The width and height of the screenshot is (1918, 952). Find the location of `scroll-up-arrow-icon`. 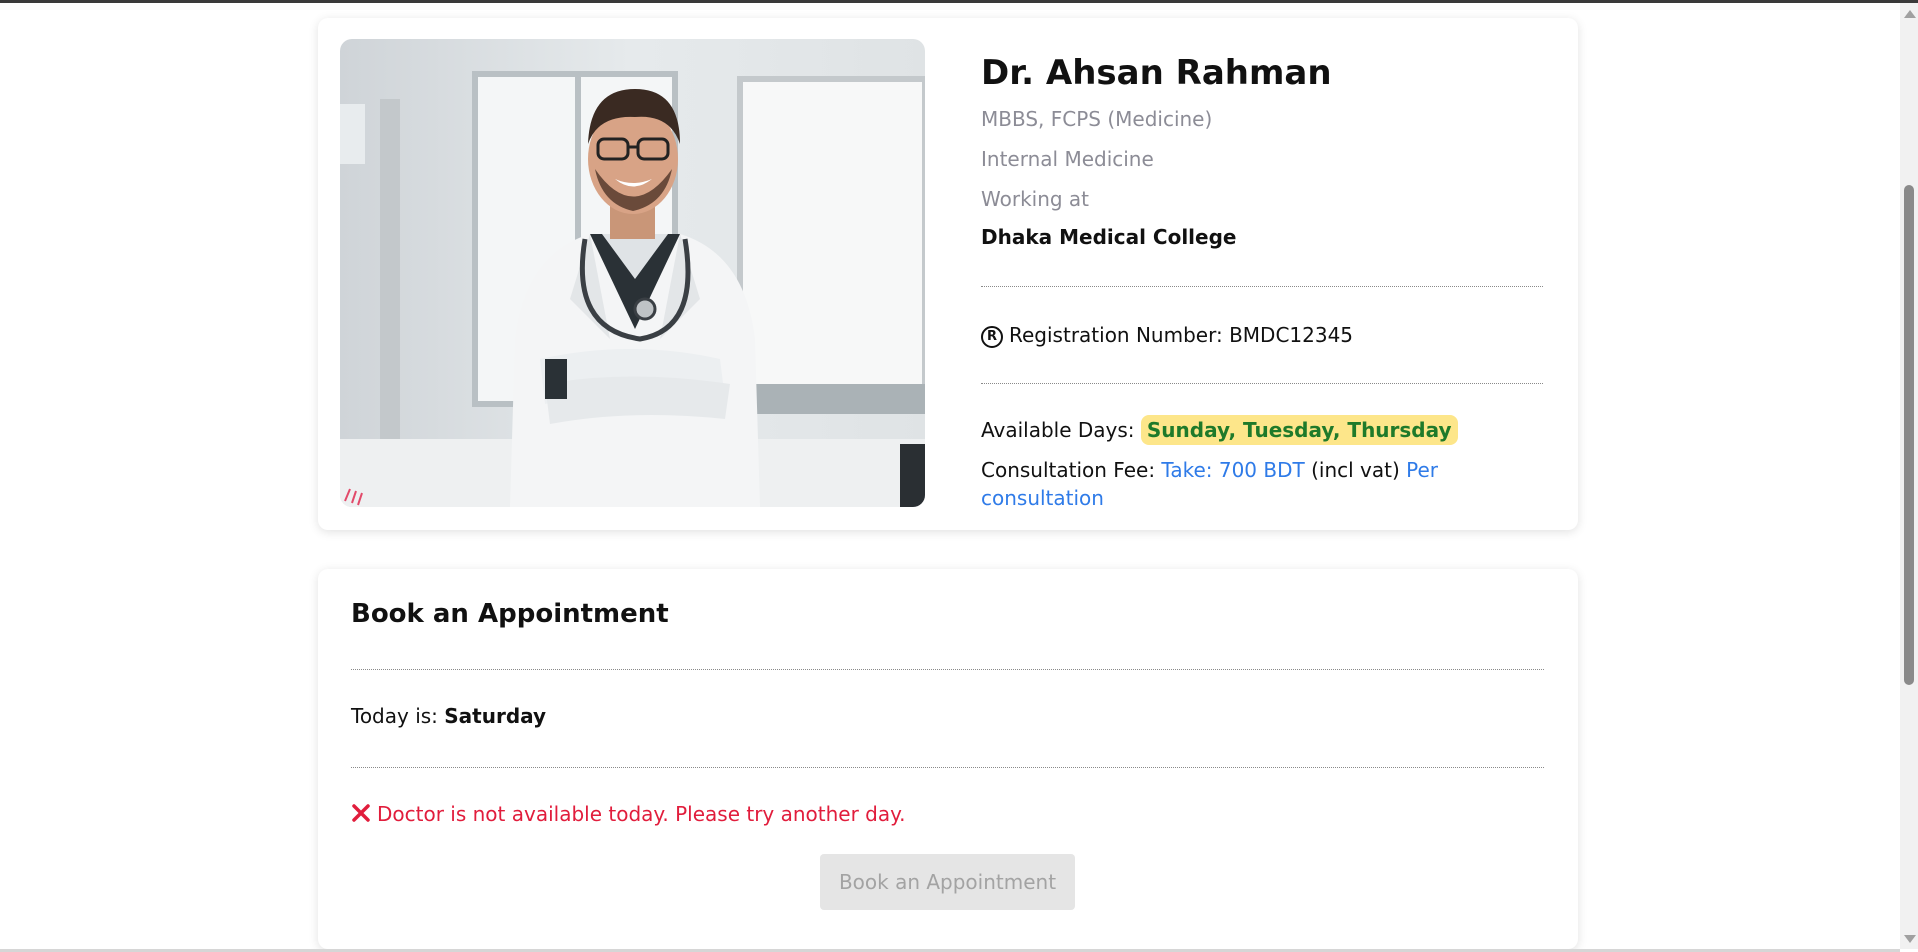

scroll-up-arrow-icon is located at coordinates (1910, 14).